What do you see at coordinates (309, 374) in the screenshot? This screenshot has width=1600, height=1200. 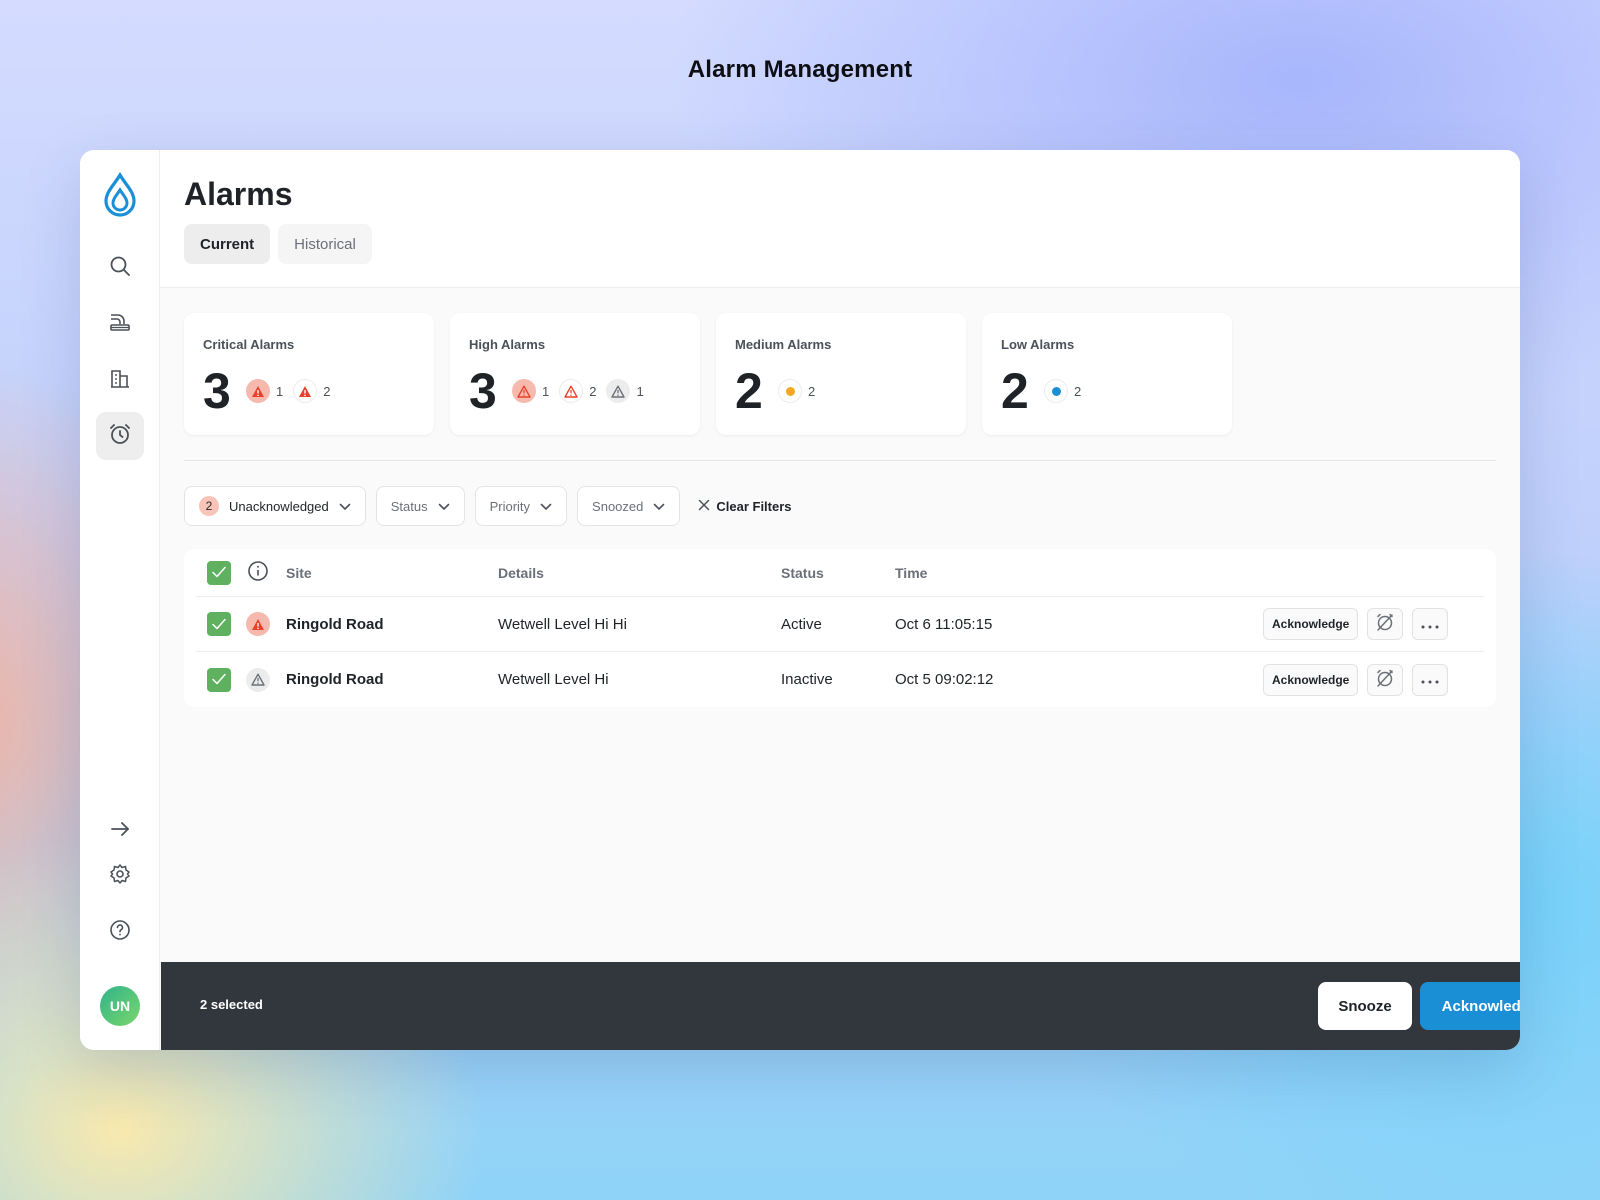 I see `critical-alarms-card: Critical Alarms 3 1 2` at bounding box center [309, 374].